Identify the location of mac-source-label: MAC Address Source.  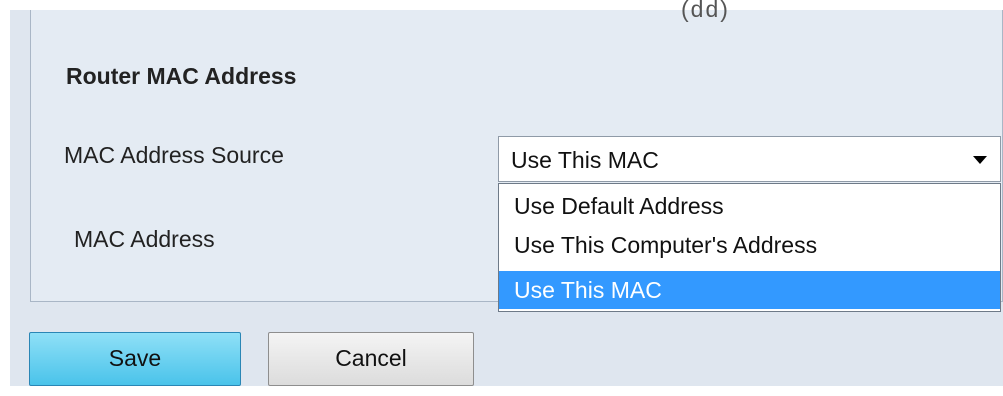
(174, 155).